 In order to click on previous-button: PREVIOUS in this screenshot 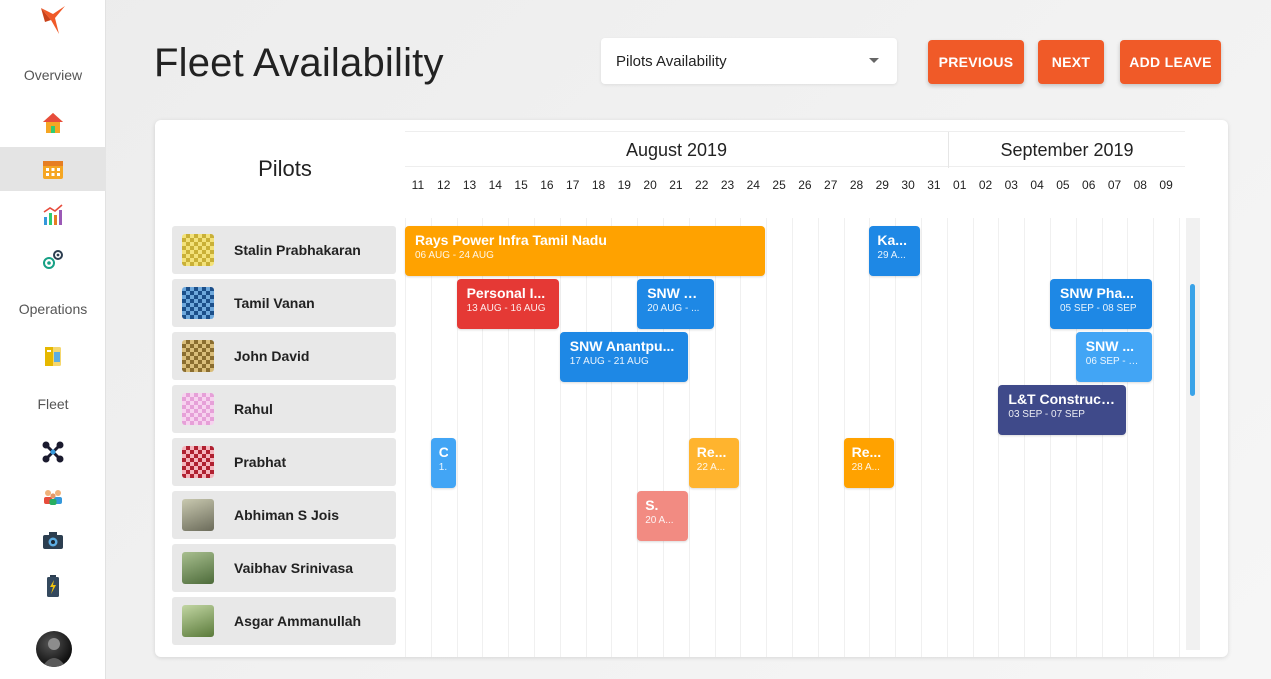, I will do `click(976, 62)`.